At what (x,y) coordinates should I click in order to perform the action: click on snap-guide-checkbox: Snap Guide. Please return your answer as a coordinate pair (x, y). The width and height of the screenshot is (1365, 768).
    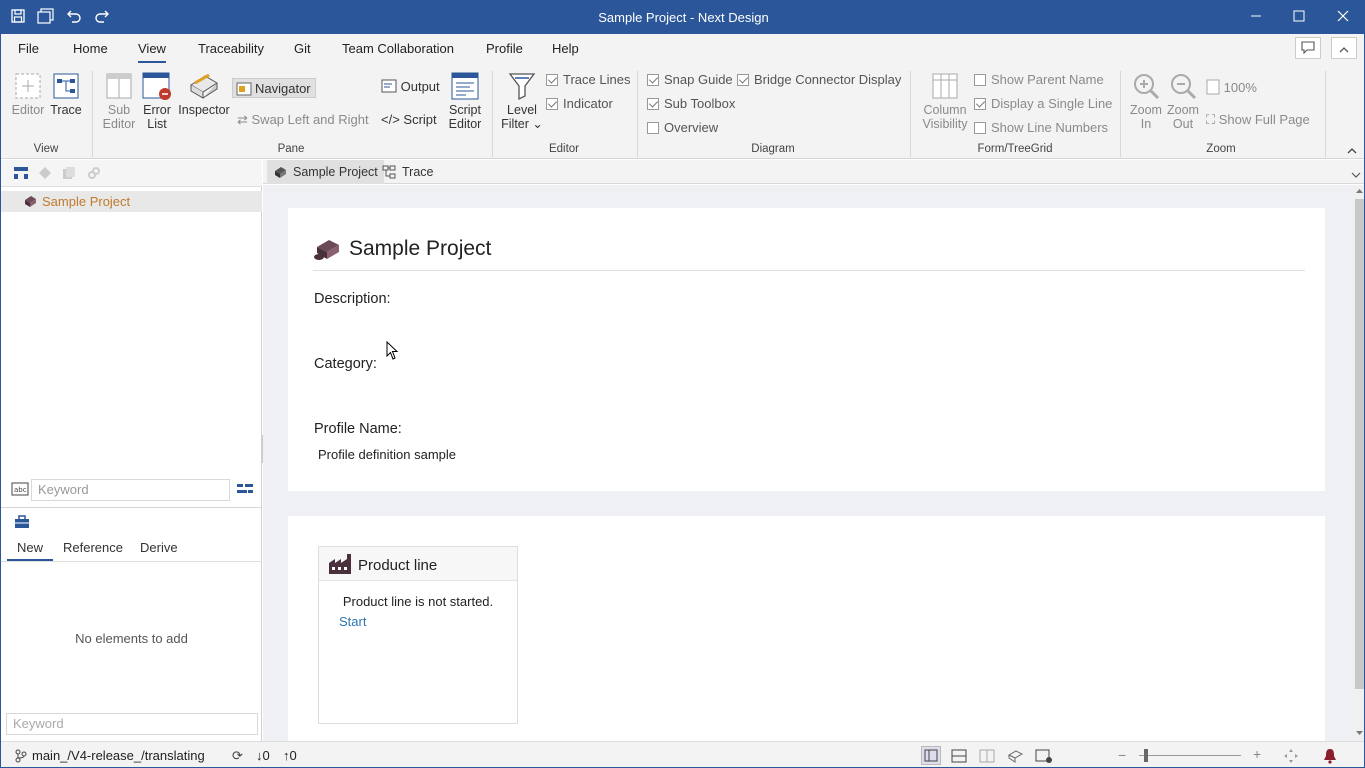
    Looking at the image, I should click on (690, 79).